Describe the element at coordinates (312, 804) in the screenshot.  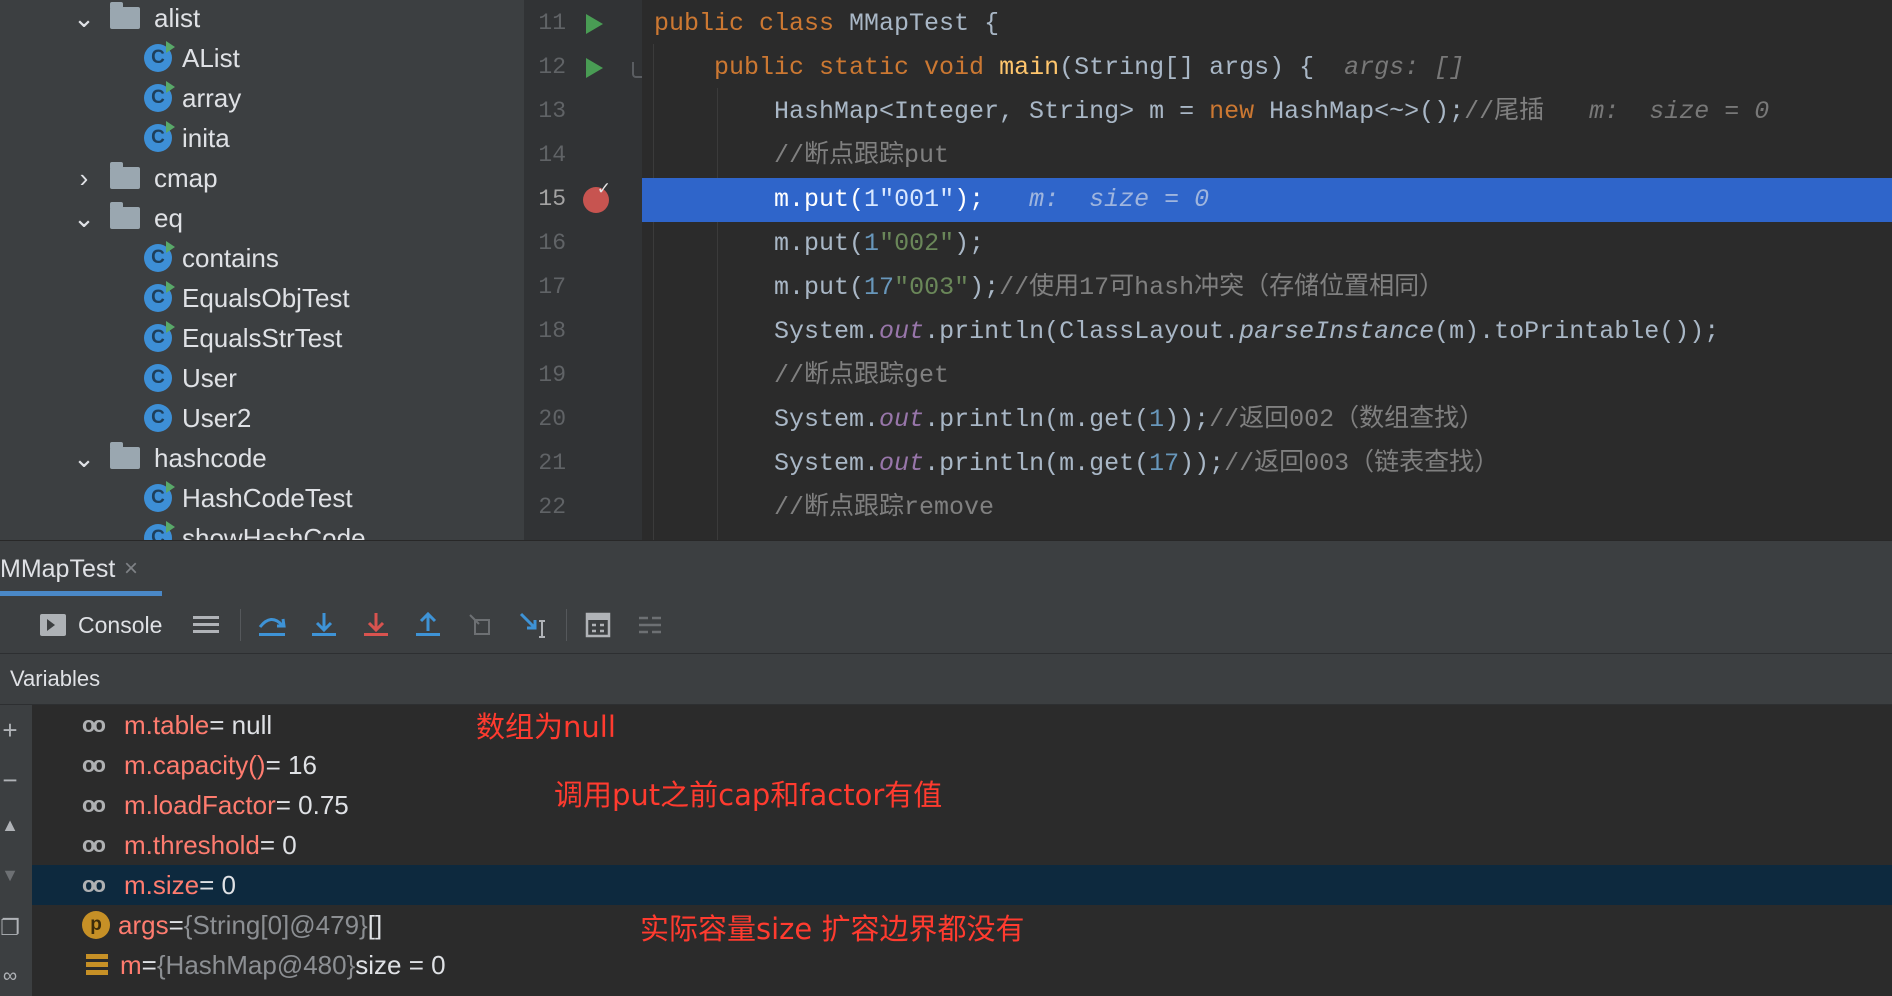
I see `variable-value: = 0.75` at that location.